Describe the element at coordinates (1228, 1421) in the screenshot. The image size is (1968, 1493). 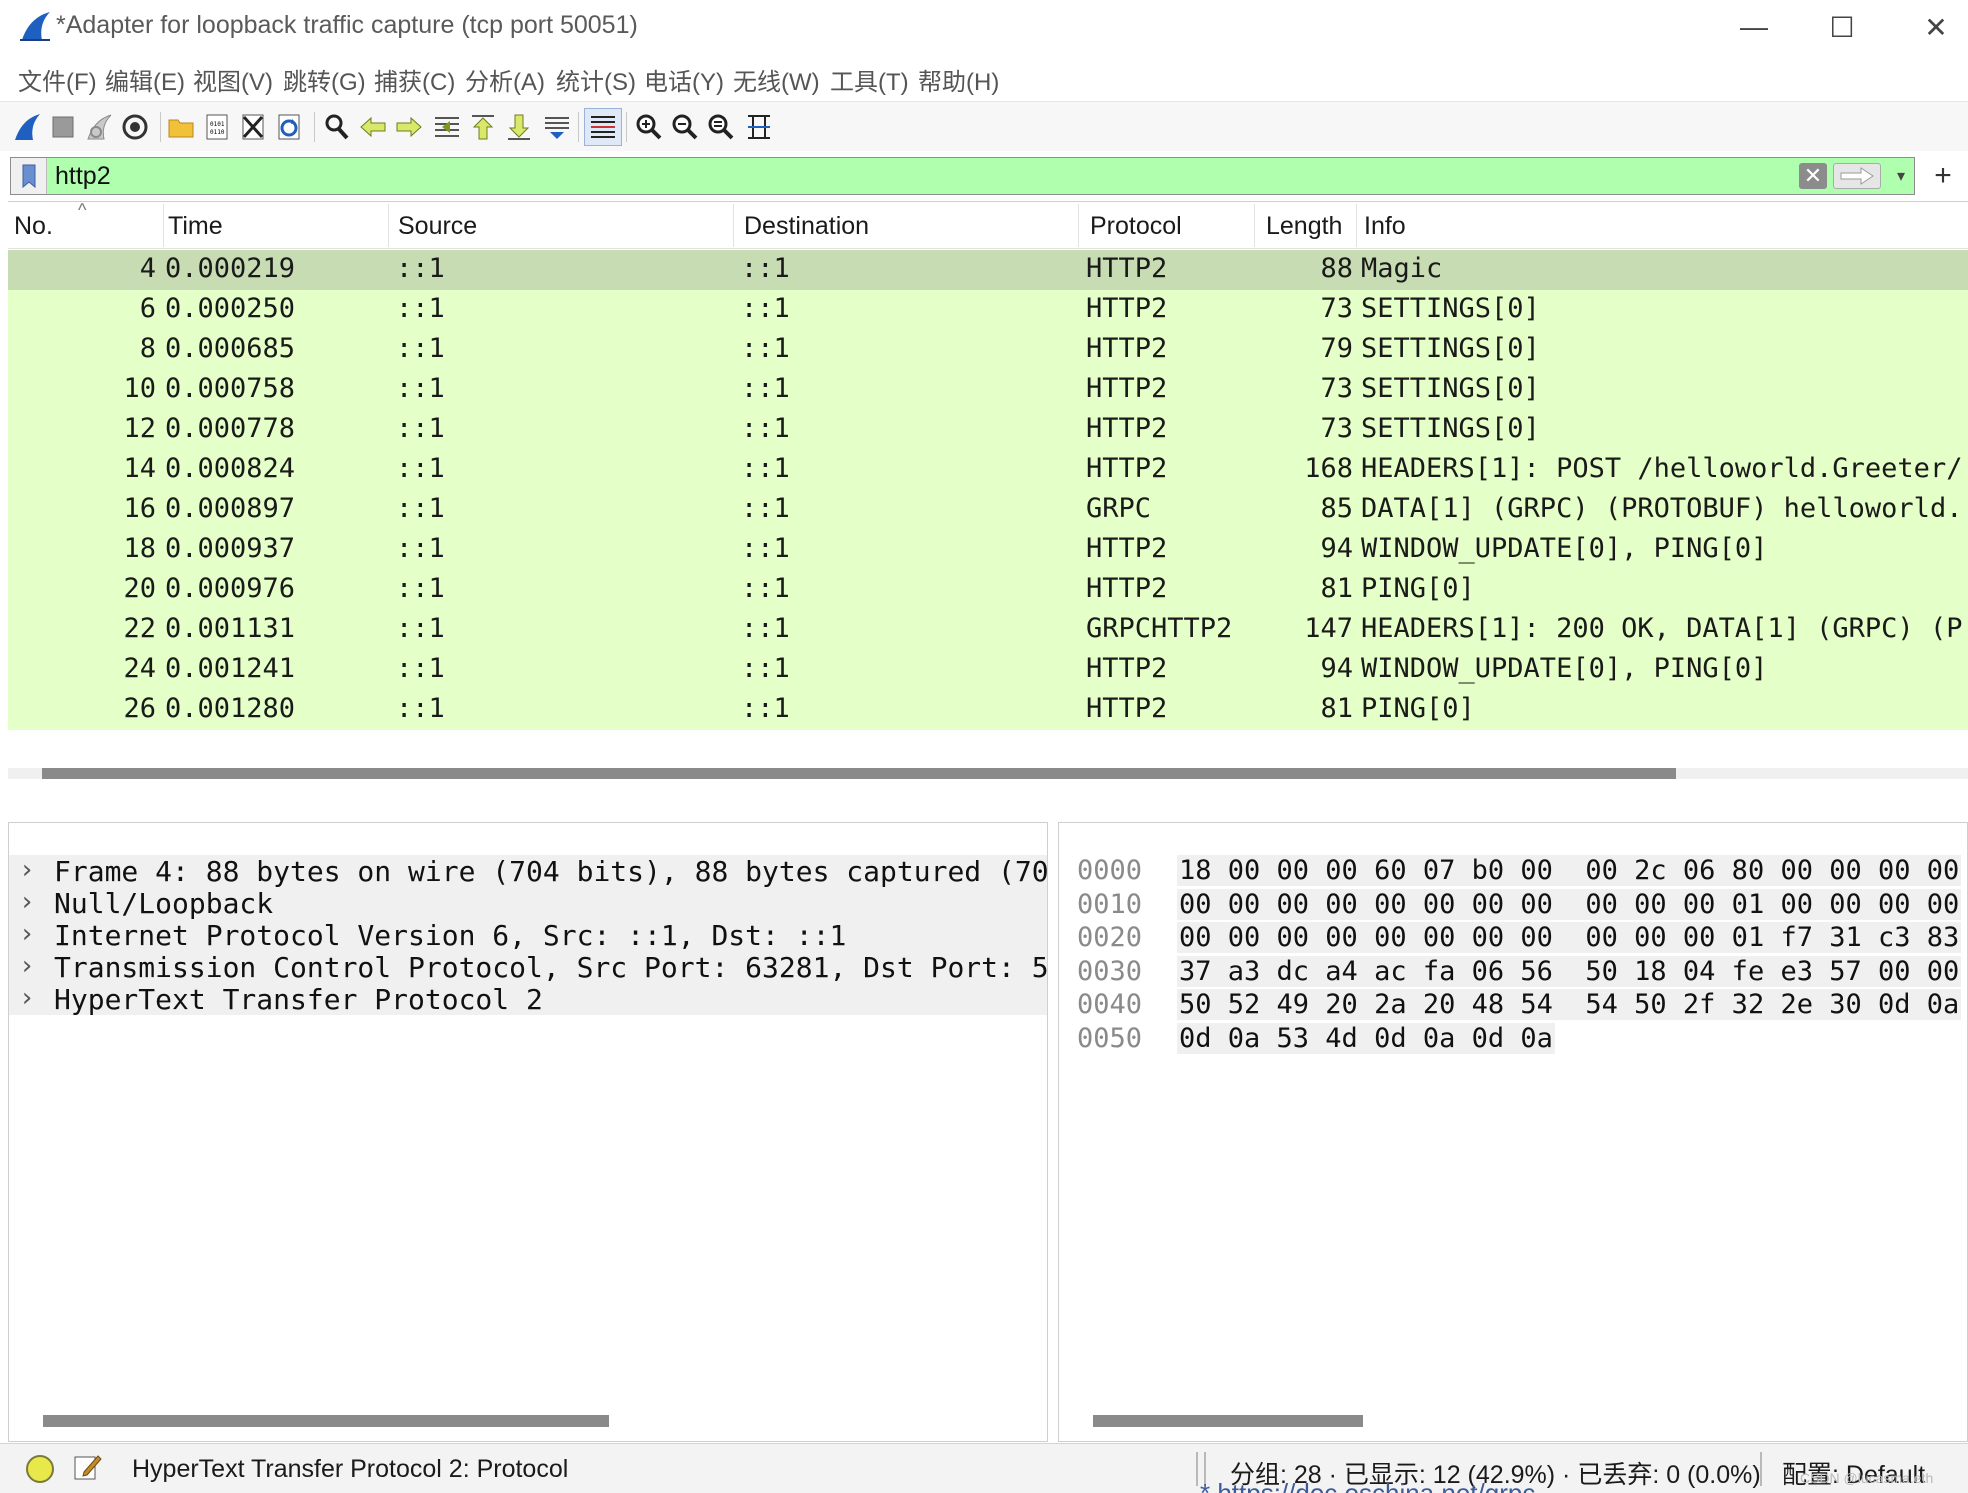
I see `bytes-hscroll-thumb` at that location.